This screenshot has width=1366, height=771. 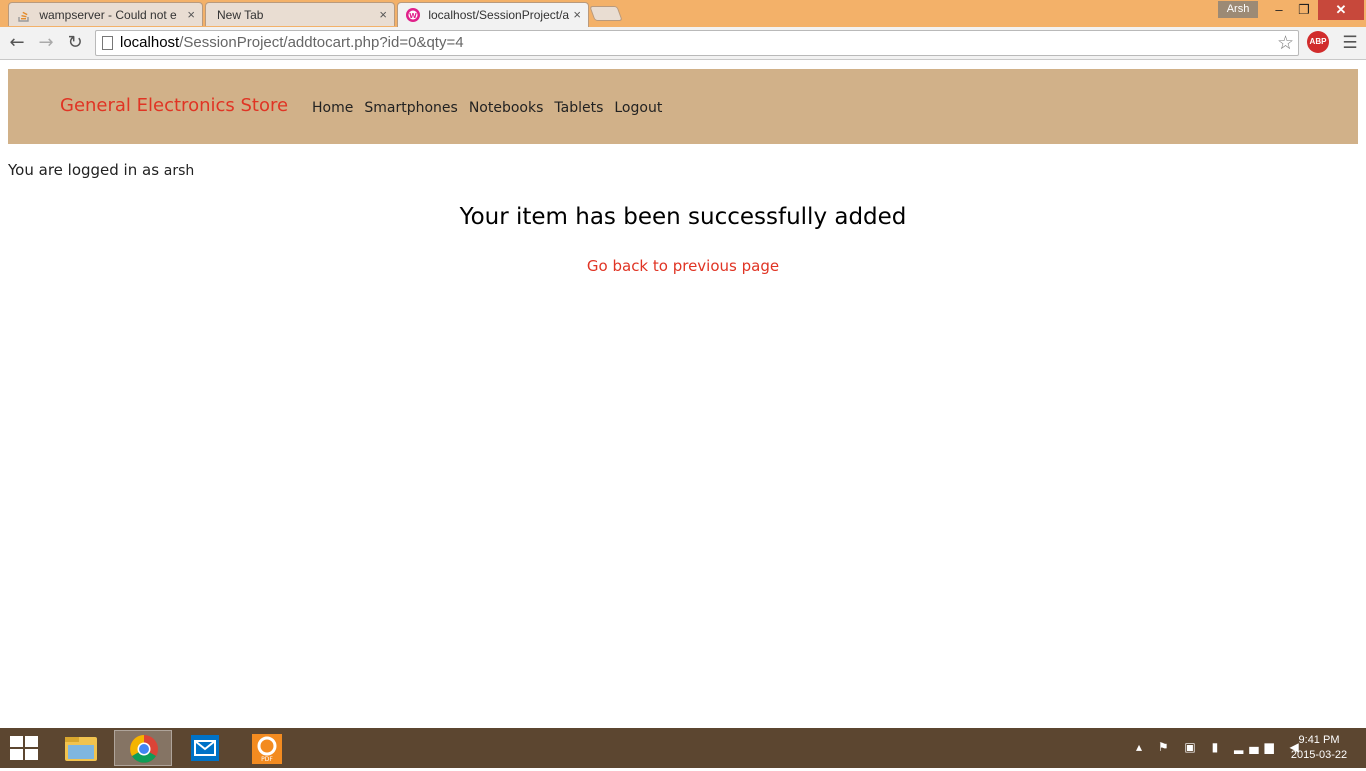 What do you see at coordinates (683, 217) in the screenshot?
I see `success-message: Your item has been successfully added` at bounding box center [683, 217].